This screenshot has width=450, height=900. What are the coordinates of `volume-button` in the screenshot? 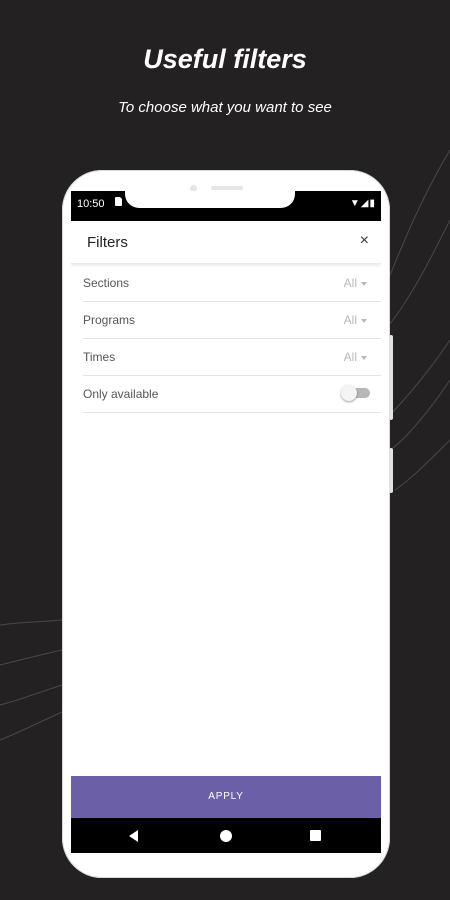 It's located at (391, 377).